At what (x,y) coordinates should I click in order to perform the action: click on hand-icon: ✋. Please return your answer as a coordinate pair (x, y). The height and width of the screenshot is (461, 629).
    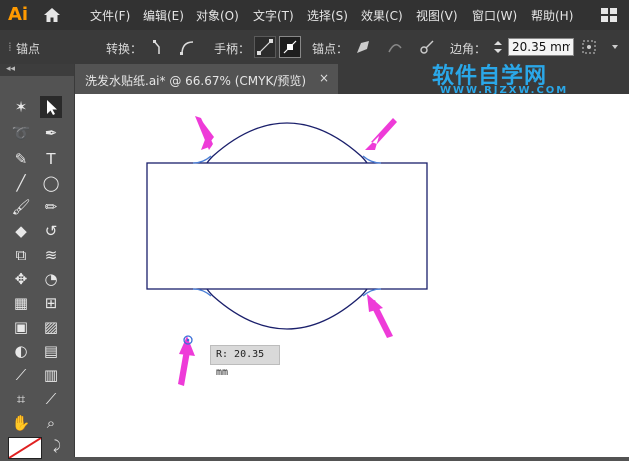
    Looking at the image, I should click on (21, 423).